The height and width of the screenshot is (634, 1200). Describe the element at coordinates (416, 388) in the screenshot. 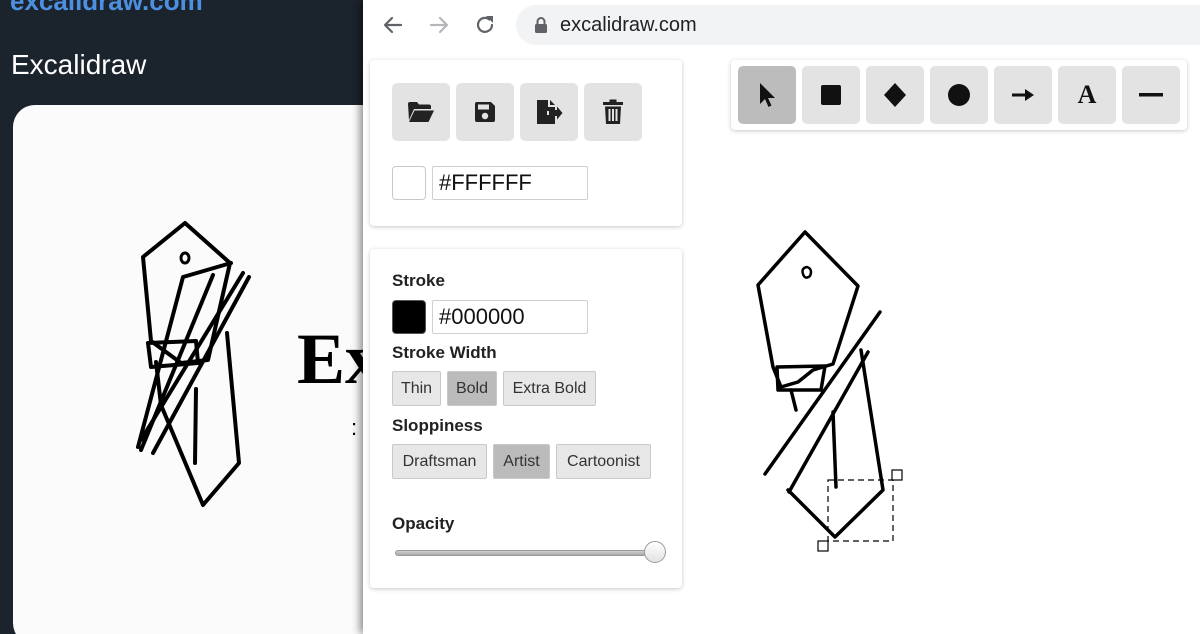

I see `stroke-width-thin-button: Thin` at that location.